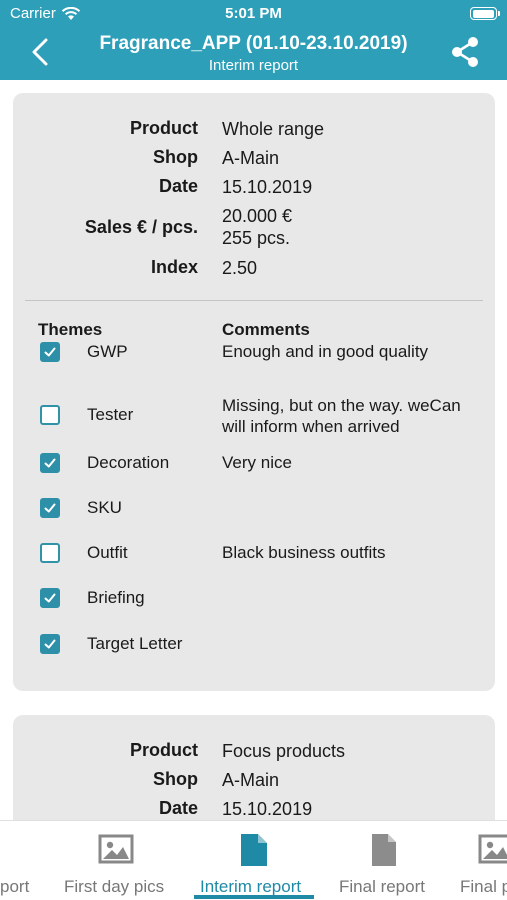 This screenshot has width=507, height=900. What do you see at coordinates (382, 886) in the screenshot?
I see `tab-label: Final report` at bounding box center [382, 886].